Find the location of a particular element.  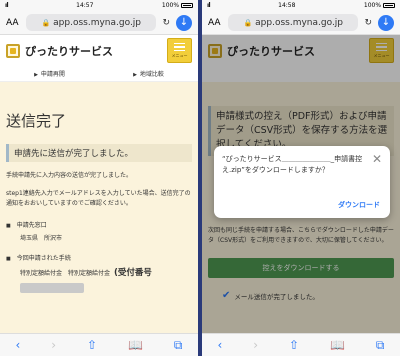

redacted-number is located at coordinates (52, 288).